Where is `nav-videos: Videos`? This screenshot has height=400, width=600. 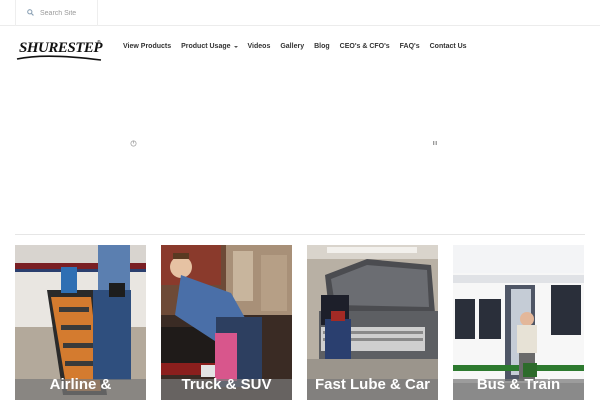 nav-videos: Videos is located at coordinates (259, 46).